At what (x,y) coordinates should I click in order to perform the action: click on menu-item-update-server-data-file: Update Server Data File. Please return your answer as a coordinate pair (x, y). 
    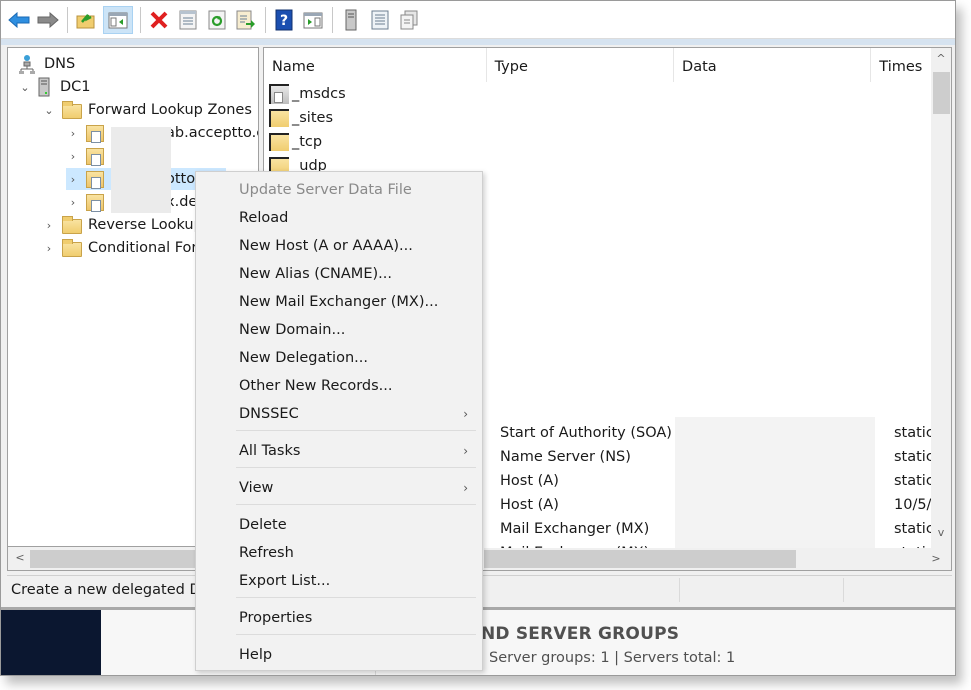
    Looking at the image, I should click on (339, 190).